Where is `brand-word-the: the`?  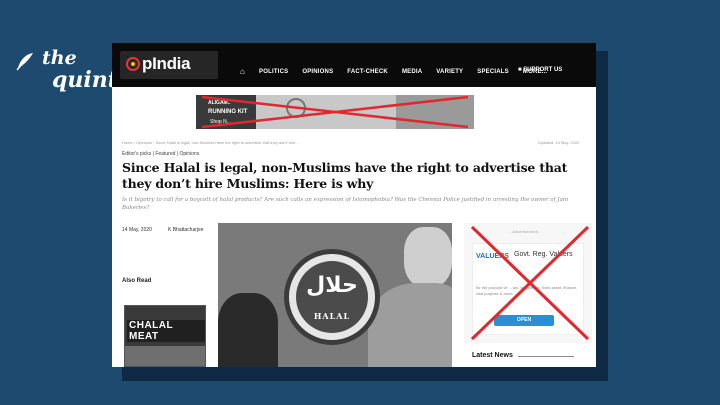
brand-word-the: the is located at coordinates (59, 58).